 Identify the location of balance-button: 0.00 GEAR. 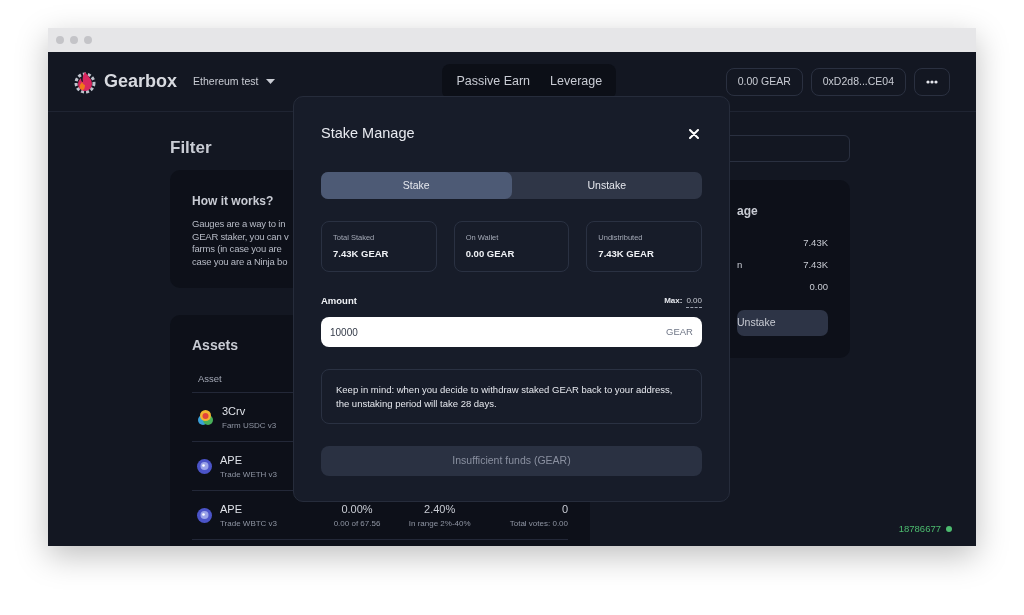
(764, 81).